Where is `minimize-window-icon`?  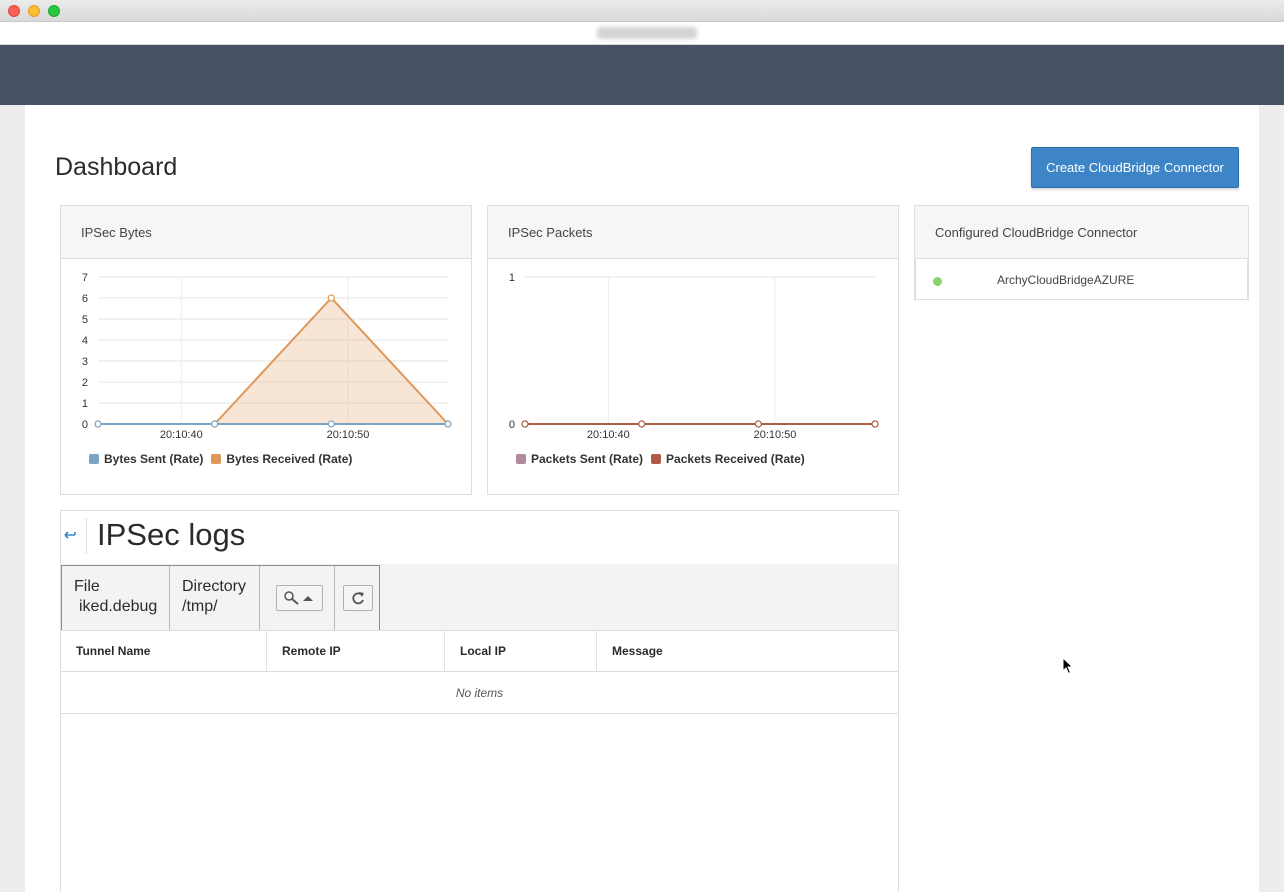 minimize-window-icon is located at coordinates (34, 11).